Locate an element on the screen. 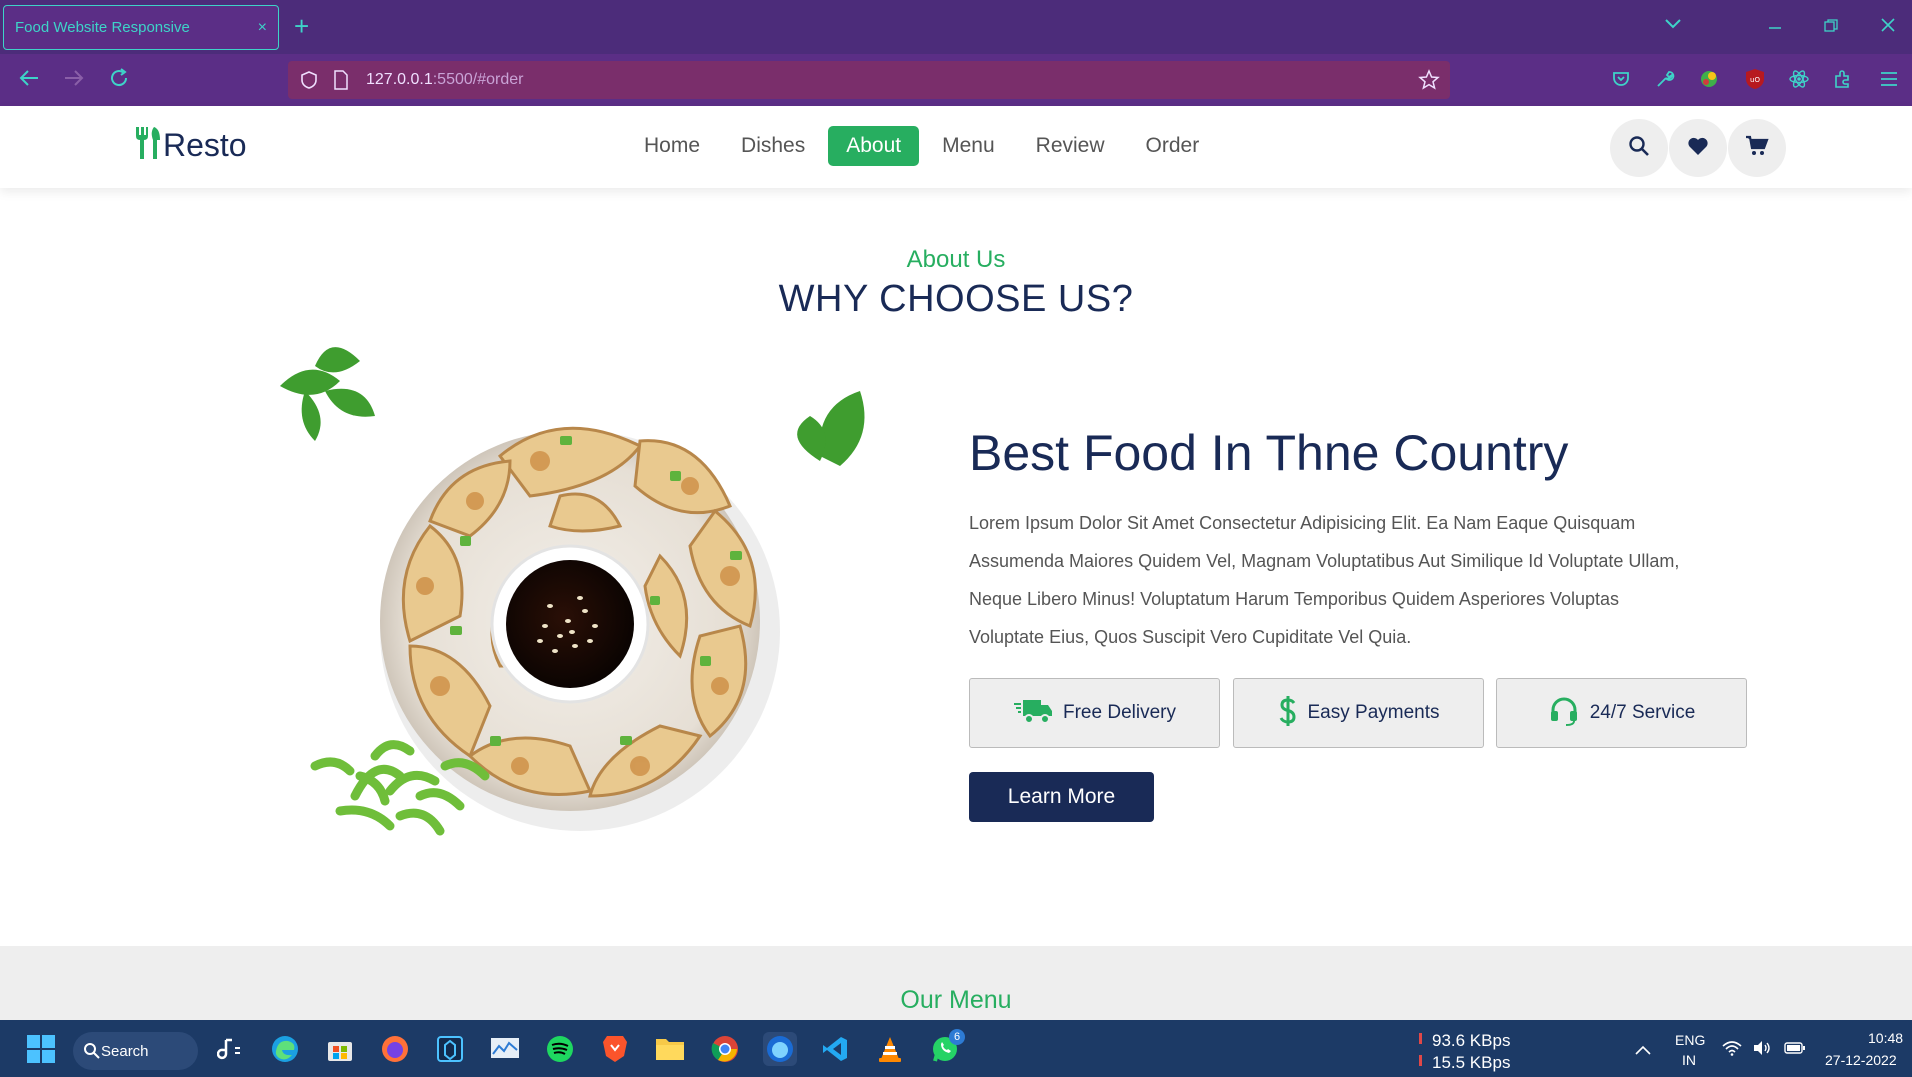  feature-free-delivery: Free Delivery is located at coordinates (1094, 713).